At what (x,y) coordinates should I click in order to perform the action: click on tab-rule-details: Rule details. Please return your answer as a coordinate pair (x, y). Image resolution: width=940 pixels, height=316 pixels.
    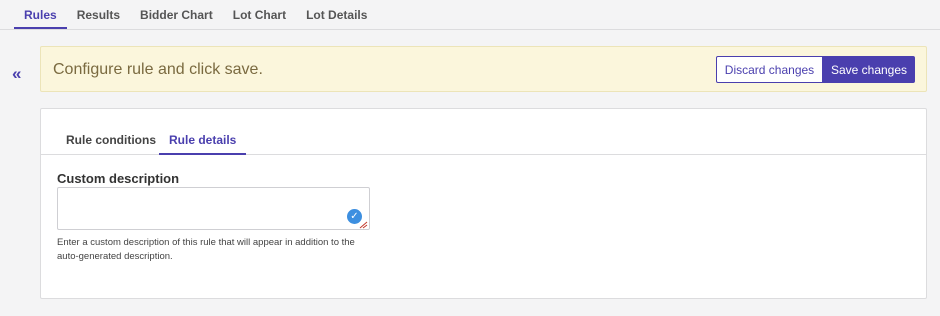
    Looking at the image, I should click on (203, 144).